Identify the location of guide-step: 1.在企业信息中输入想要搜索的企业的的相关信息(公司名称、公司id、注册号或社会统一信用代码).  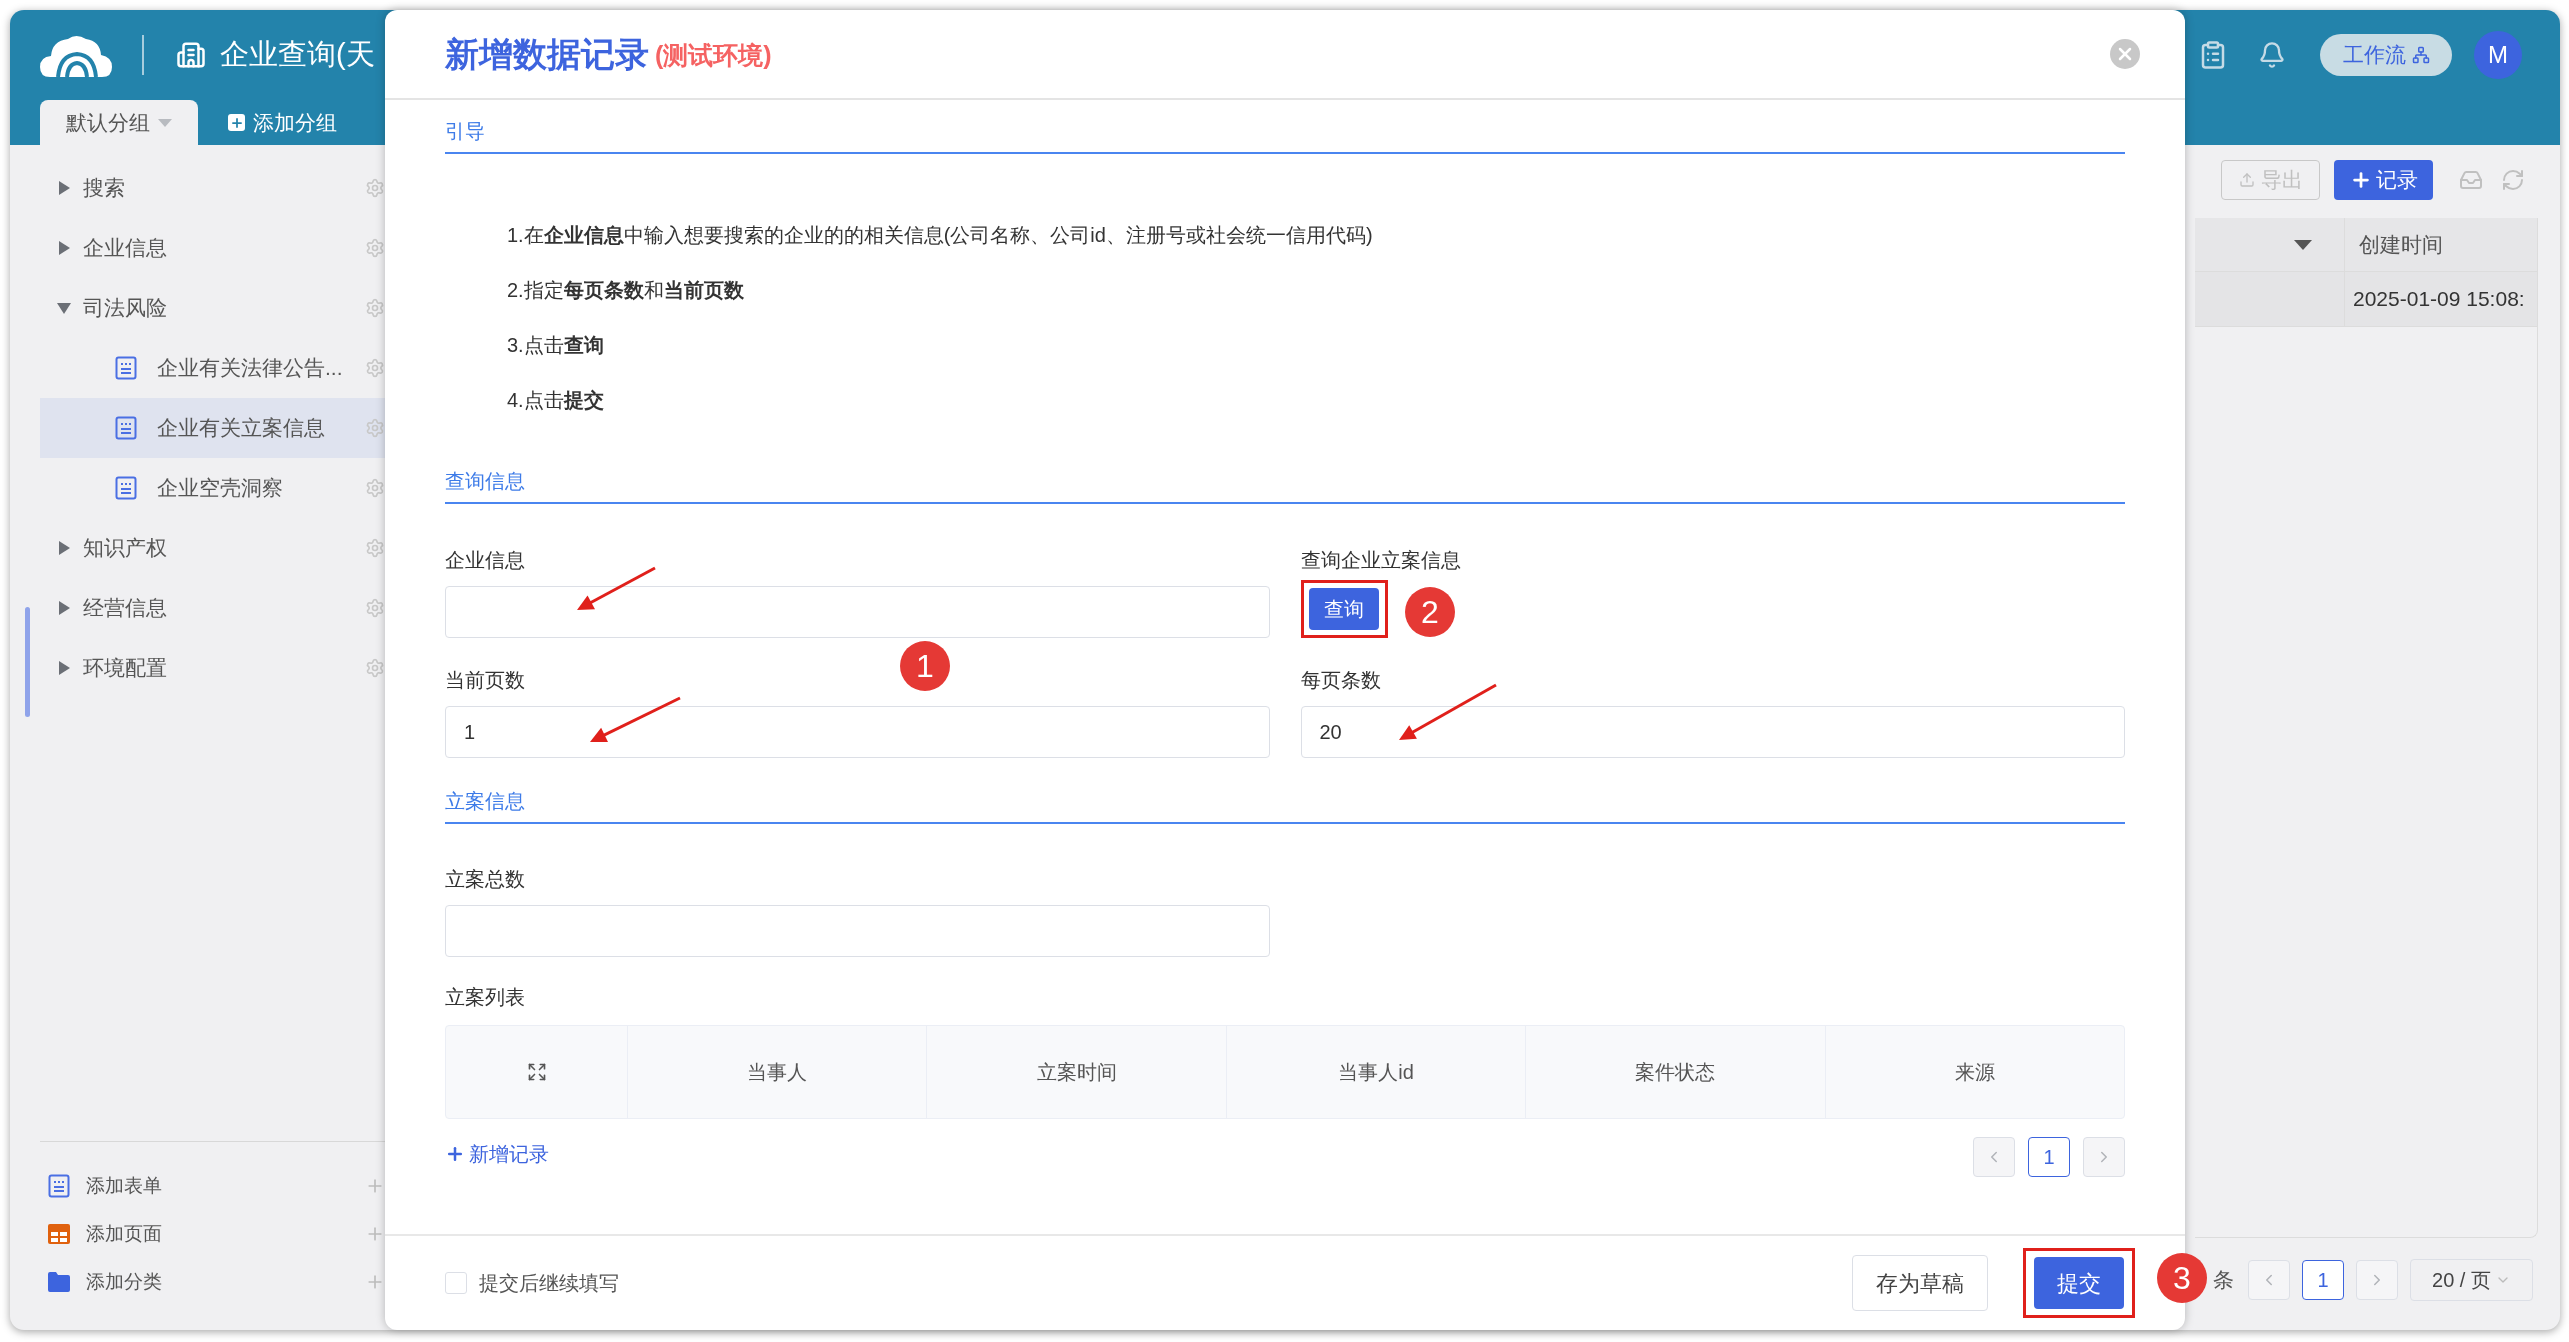
(1316, 235).